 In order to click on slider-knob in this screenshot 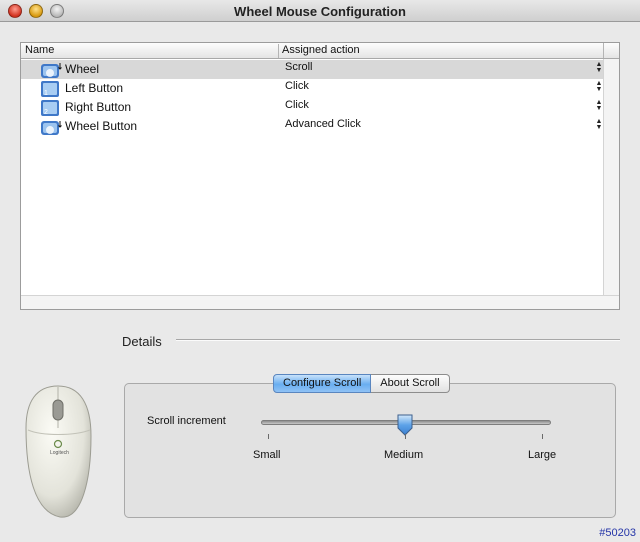, I will do `click(405, 425)`.